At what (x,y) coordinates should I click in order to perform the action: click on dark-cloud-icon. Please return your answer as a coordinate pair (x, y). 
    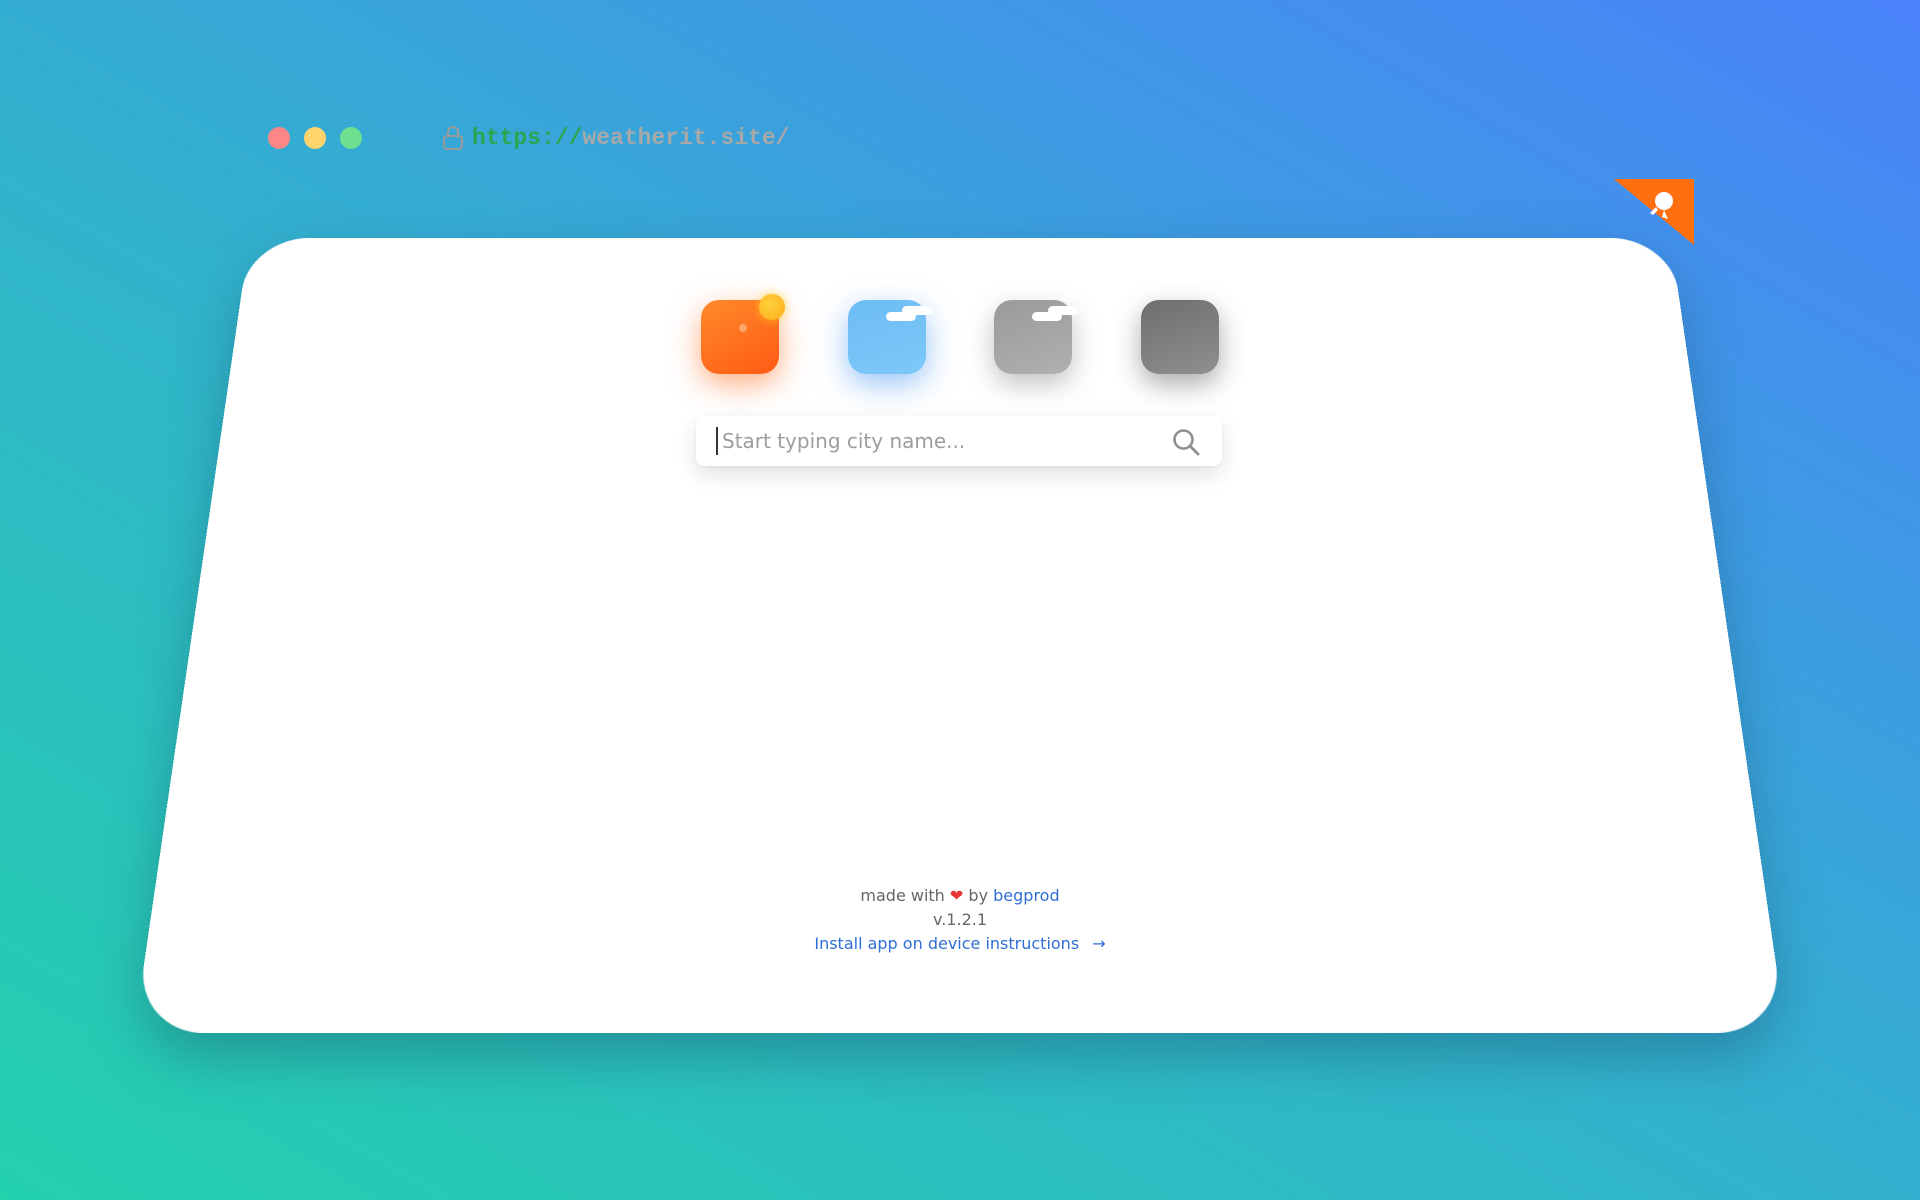
    Looking at the image, I should click on (1180, 337).